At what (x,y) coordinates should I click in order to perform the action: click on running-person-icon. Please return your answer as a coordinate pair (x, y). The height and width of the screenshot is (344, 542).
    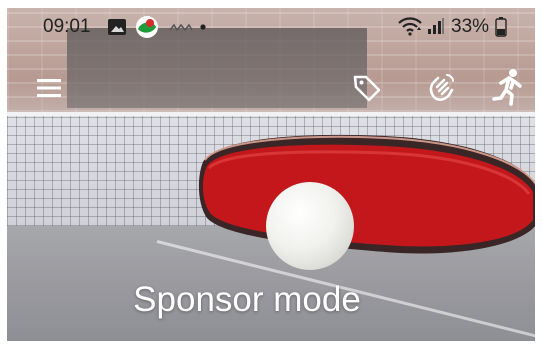
    Looking at the image, I should click on (508, 87).